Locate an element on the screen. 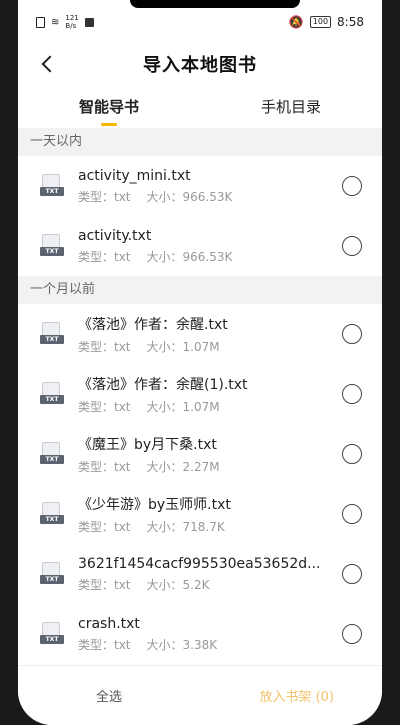  file-name: 《少年游》by玉师师.txt is located at coordinates (154, 504).